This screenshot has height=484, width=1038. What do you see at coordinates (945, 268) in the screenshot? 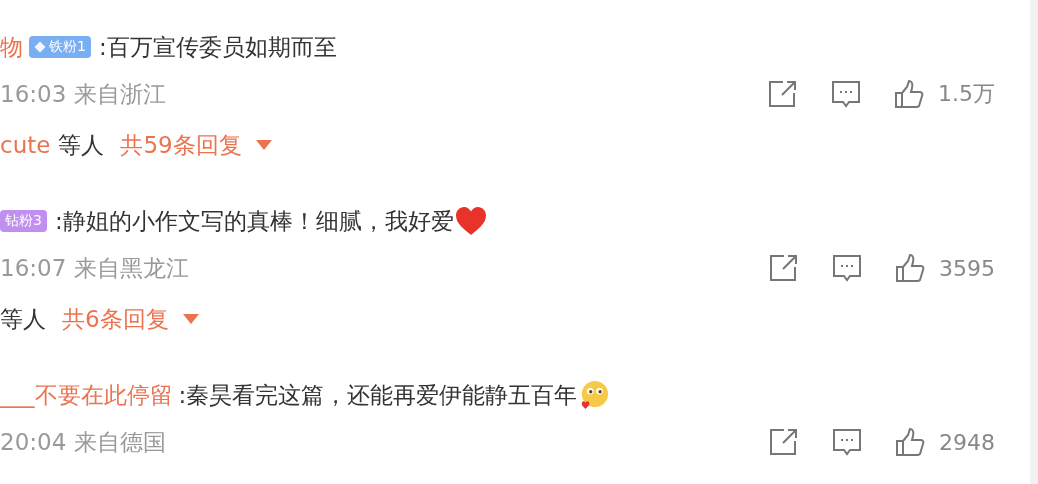
I see `like-button: 3595` at bounding box center [945, 268].